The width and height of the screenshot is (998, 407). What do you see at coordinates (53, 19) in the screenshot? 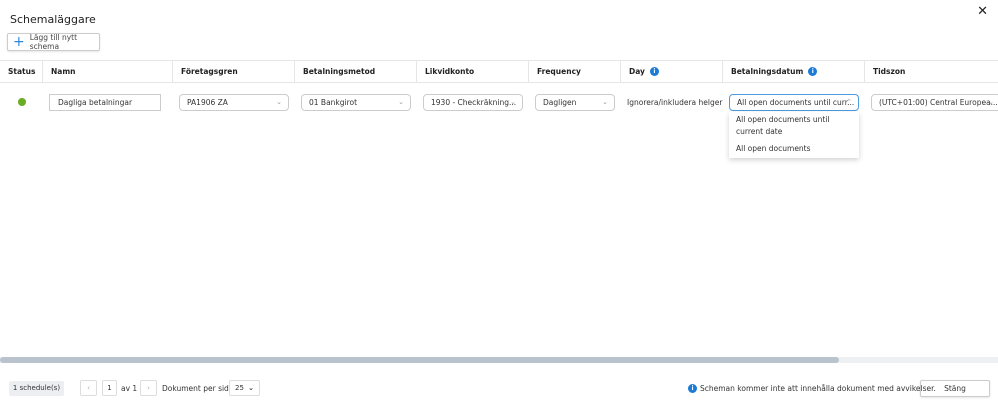
I see `page-title: Schemaläggare` at bounding box center [53, 19].